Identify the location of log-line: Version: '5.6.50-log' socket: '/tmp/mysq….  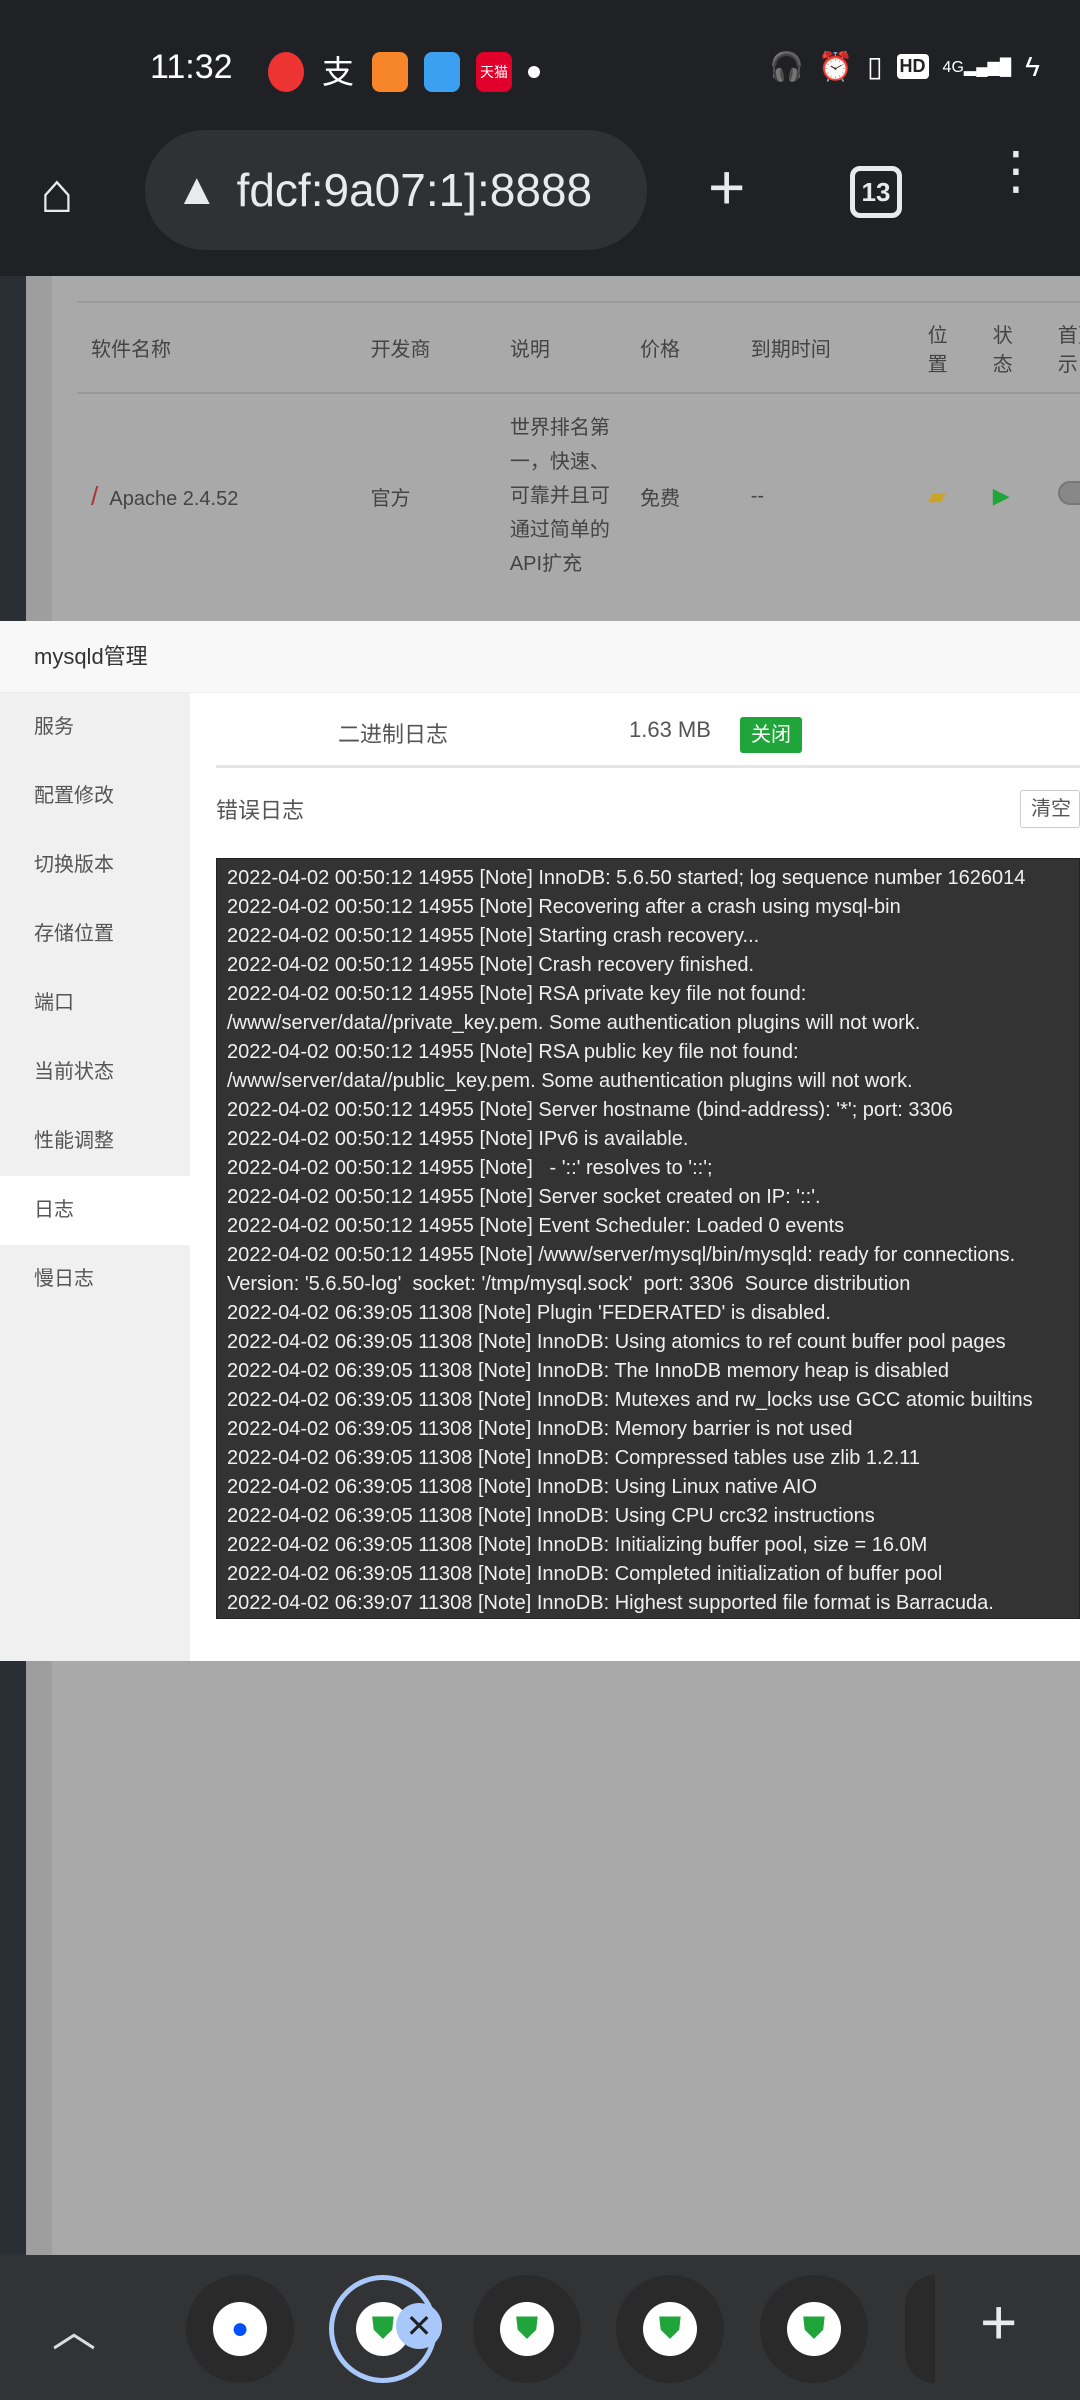
(569, 1284).